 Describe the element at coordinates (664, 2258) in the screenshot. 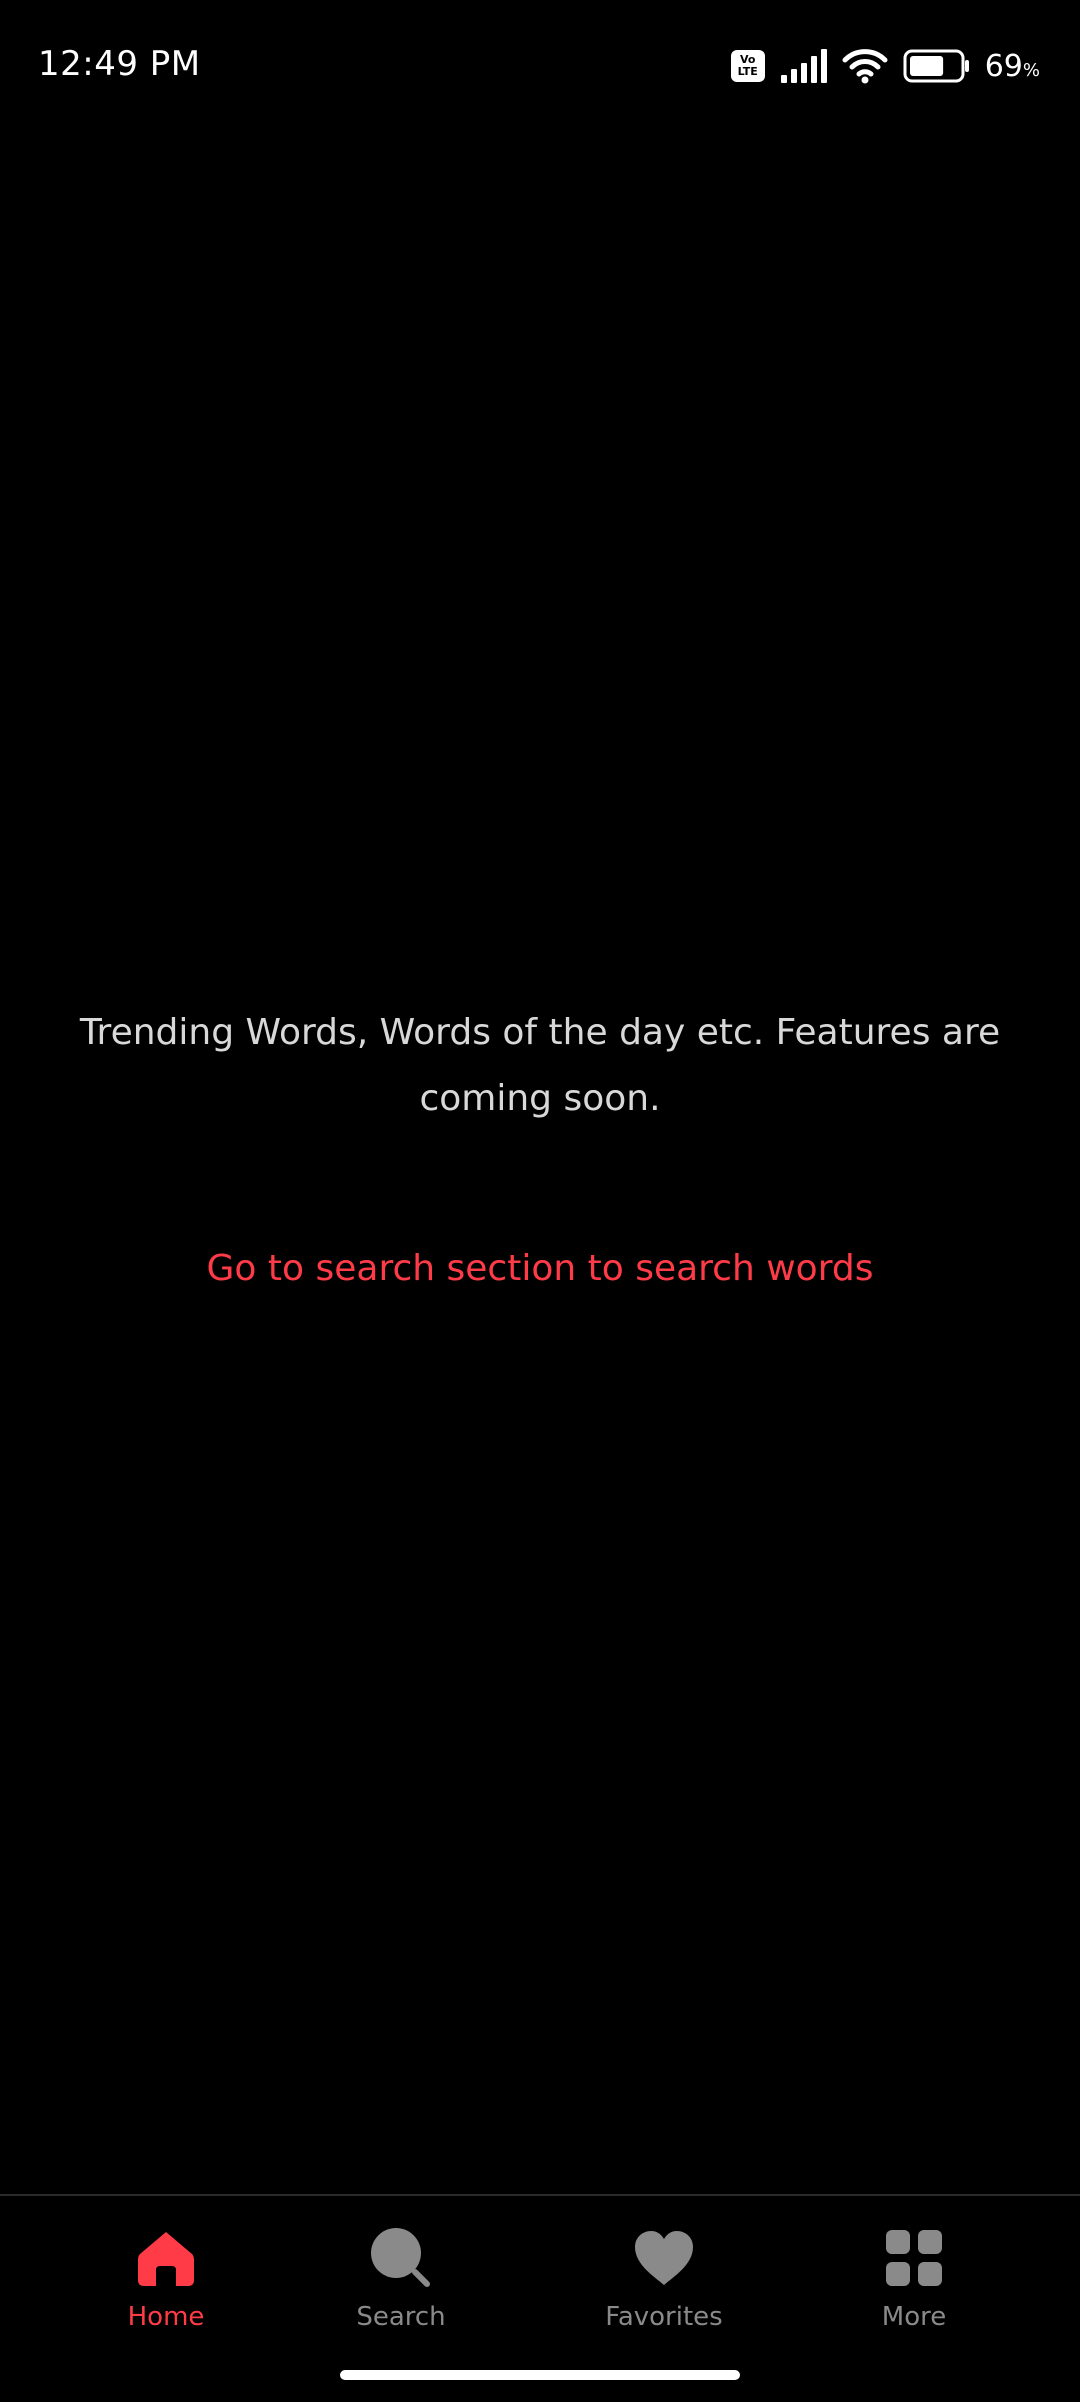

I see `heart-icon` at that location.